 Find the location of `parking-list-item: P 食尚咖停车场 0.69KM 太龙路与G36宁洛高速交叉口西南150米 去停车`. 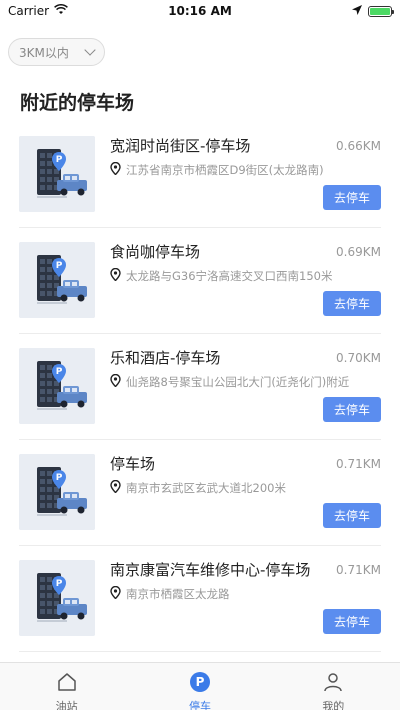

parking-list-item: P 食尚咖停车场 0.69KM 太龙路与G36宁洛高速交叉口西南150米 去停车 is located at coordinates (200, 281).